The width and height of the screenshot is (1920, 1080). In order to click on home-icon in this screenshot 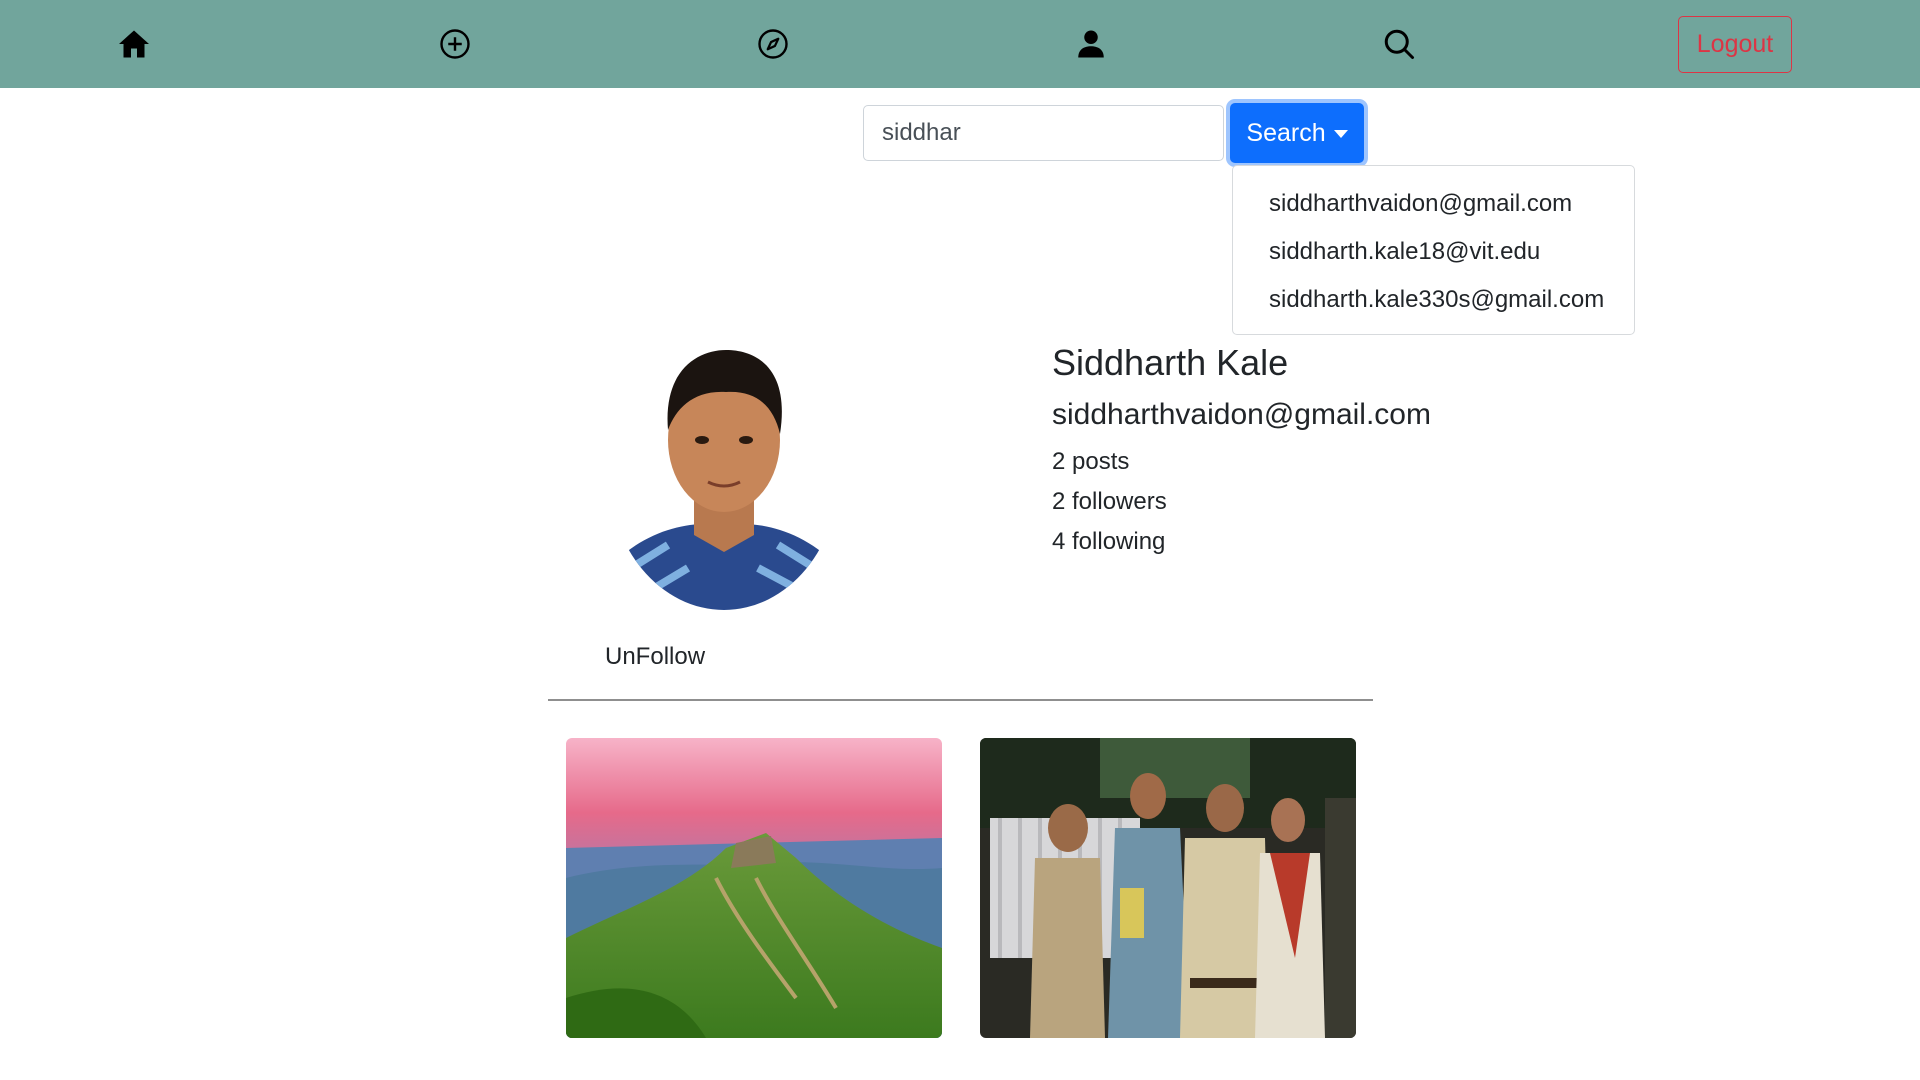, I will do `click(134, 44)`.